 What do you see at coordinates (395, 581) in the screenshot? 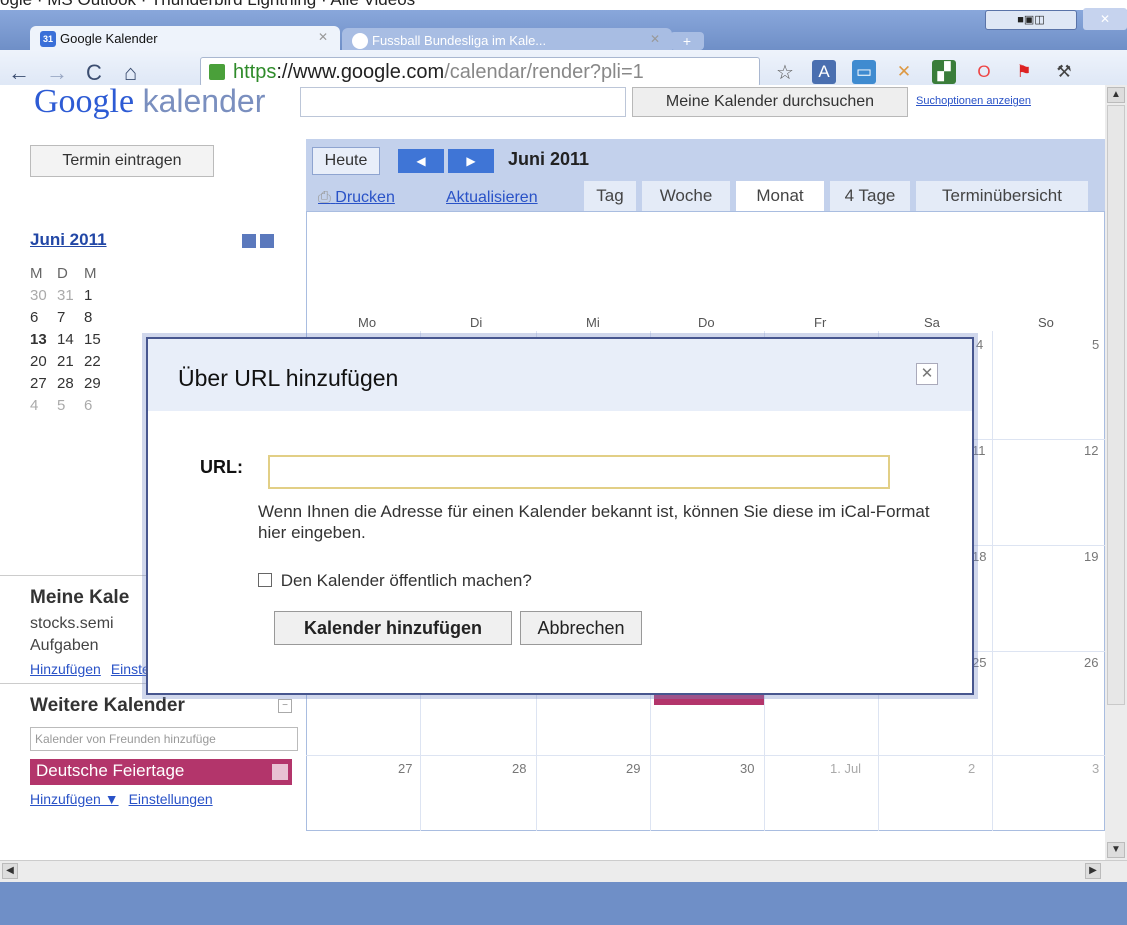
I see `public-checkbox-row: Den Kalender öffentlich machen?` at bounding box center [395, 581].